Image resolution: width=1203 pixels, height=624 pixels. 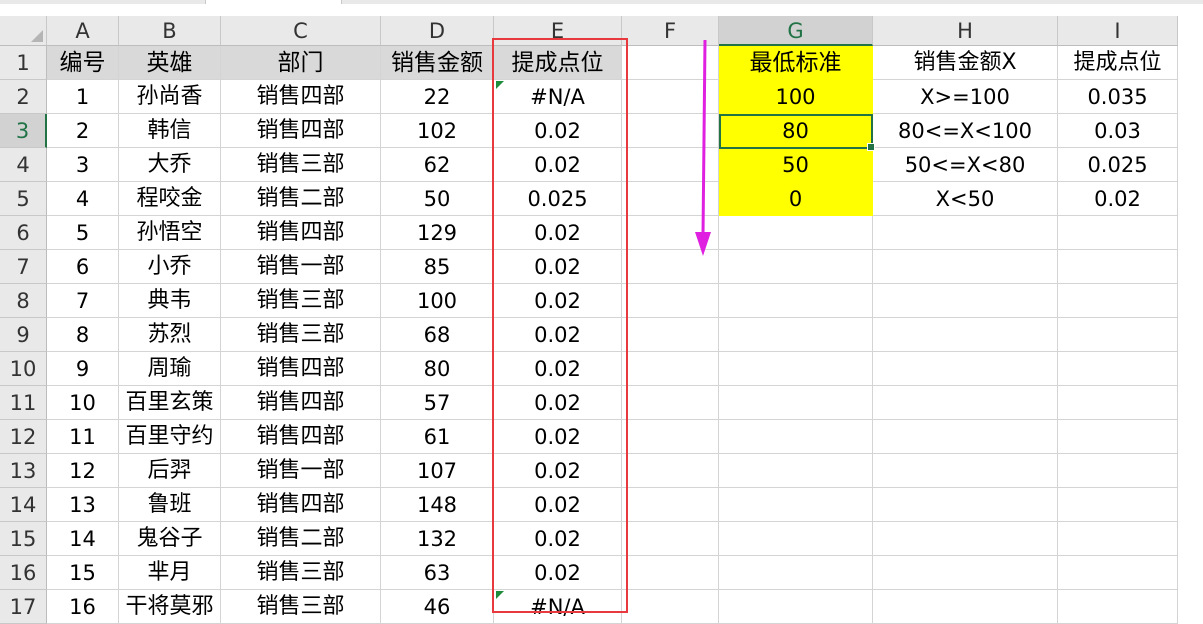 I want to click on cell-d7: 85, so click(x=437, y=267).